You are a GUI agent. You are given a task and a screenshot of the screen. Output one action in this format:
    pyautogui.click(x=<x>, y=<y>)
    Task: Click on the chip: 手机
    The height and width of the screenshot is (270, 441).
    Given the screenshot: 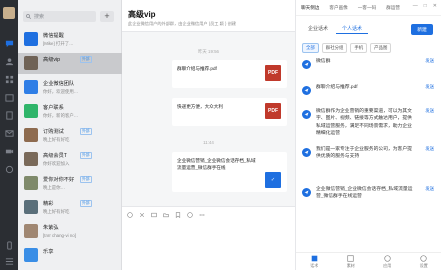 What is the action you would take?
    pyautogui.click(x=359, y=48)
    